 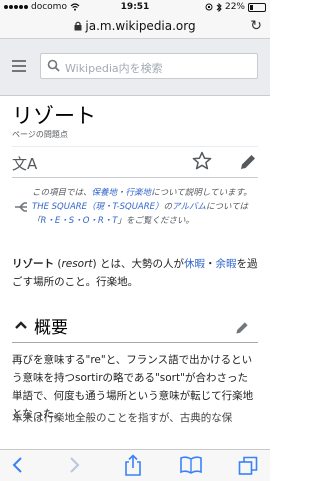 I want to click on hatnote-link-korakuchi: 行楽地, so click(x=139, y=193).